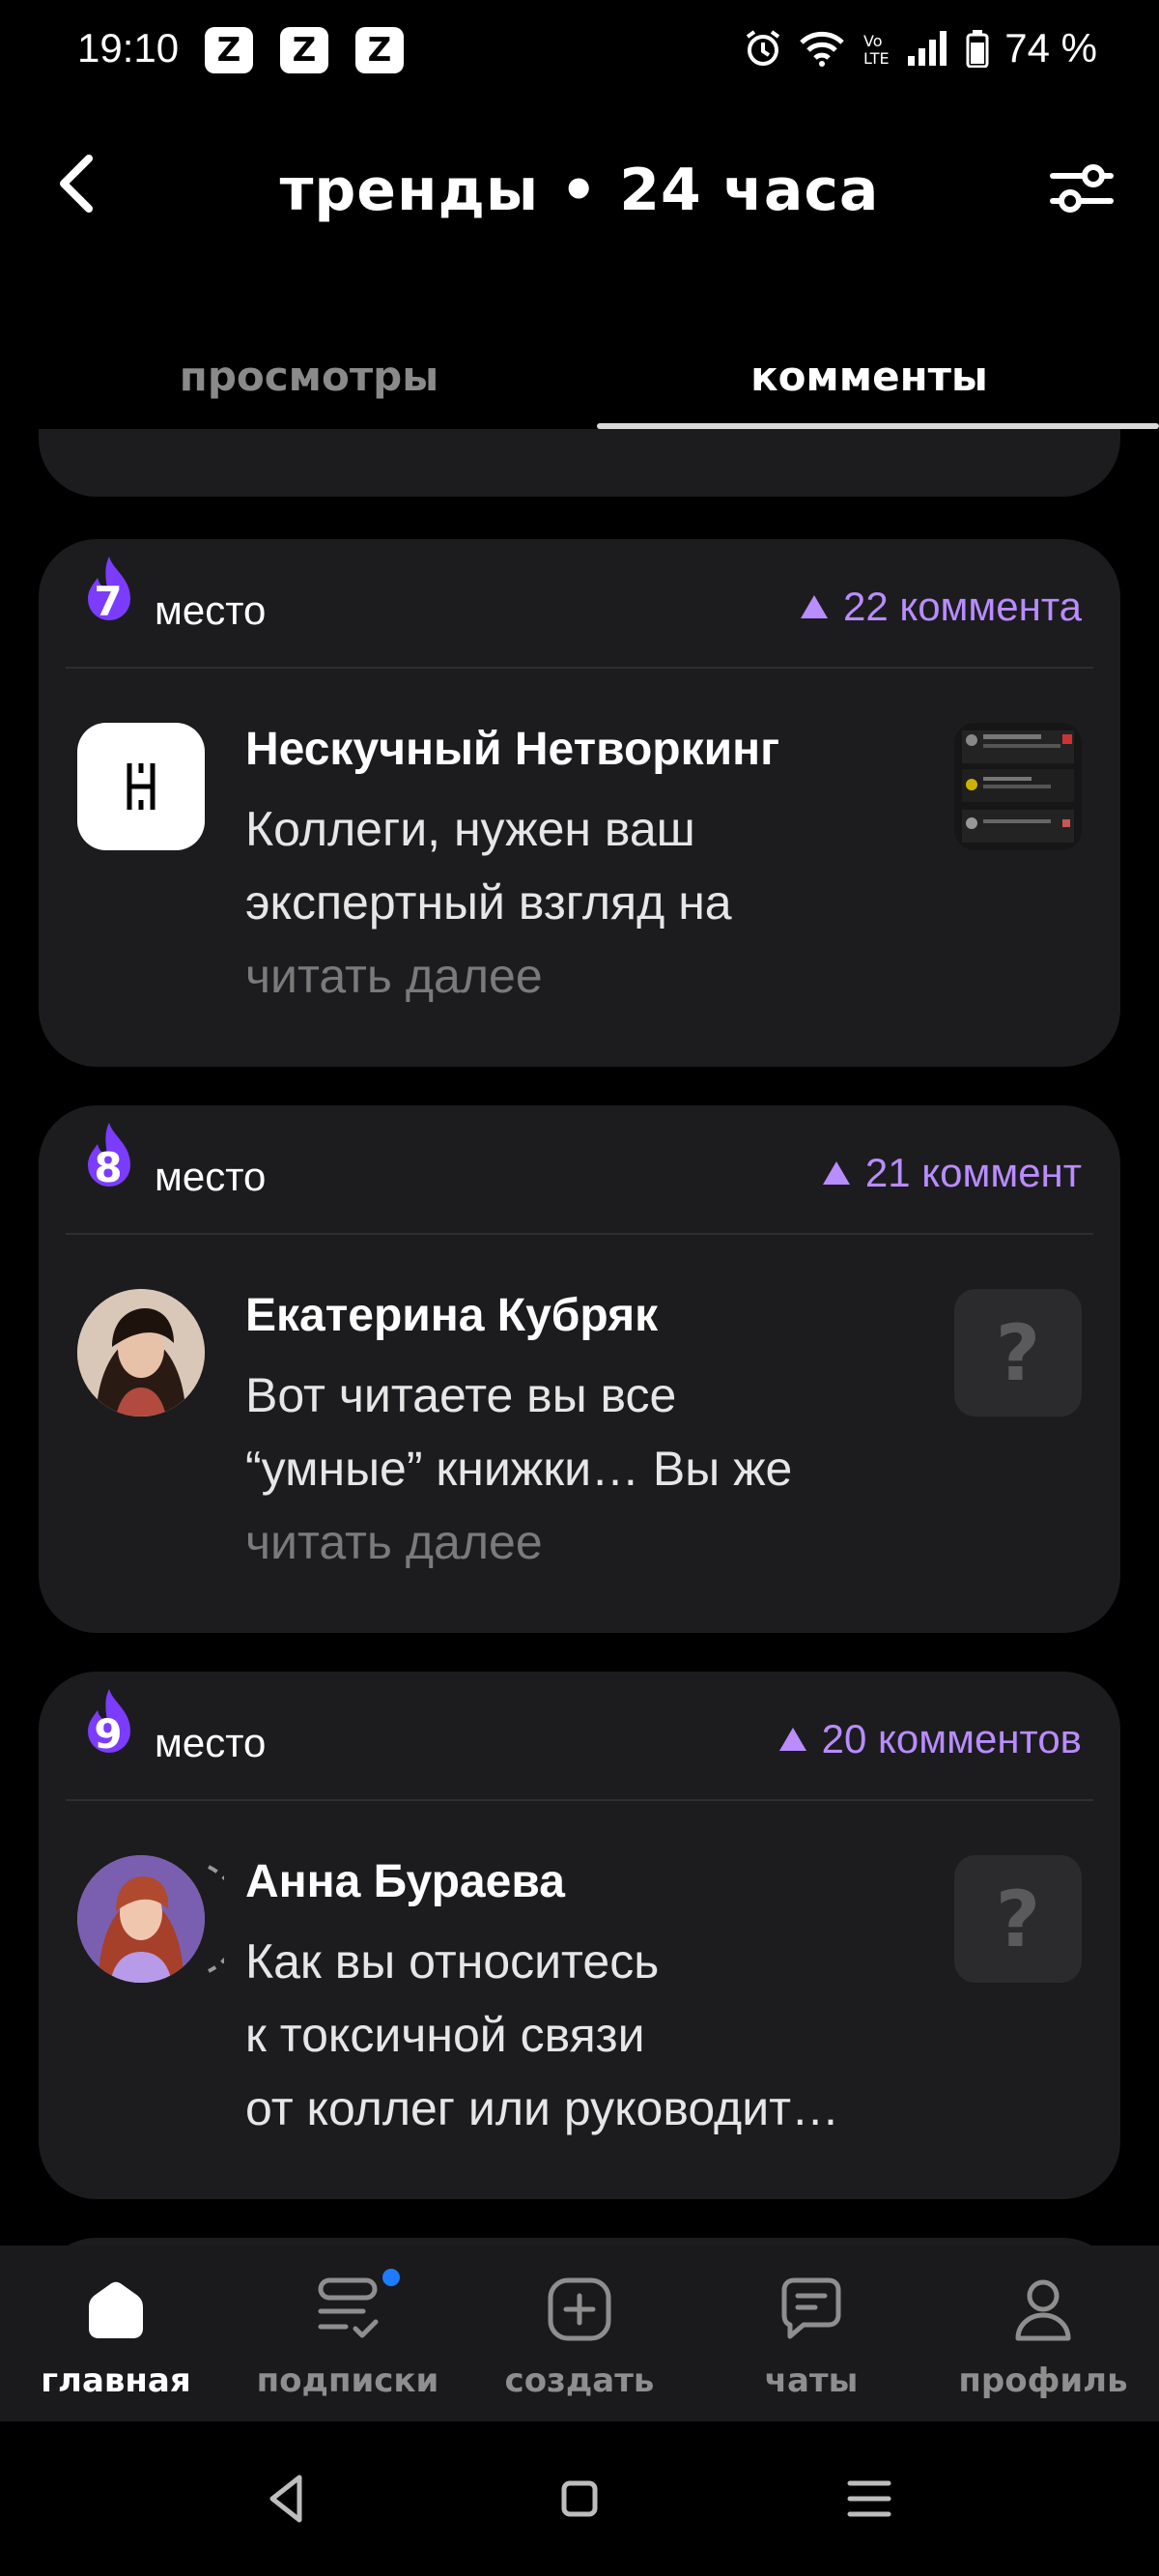 Image resolution: width=1159 pixels, height=2576 pixels. I want to click on tab-comments: комменты, so click(869, 387).